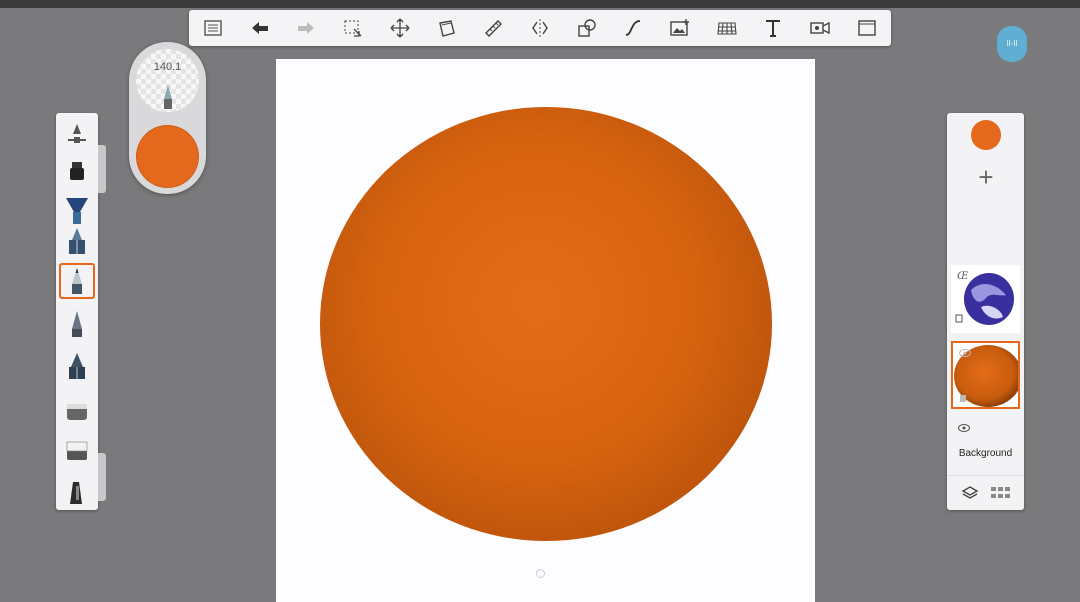 This screenshot has width=1080, height=602. Describe the element at coordinates (167, 156) in the screenshot. I see `color-swatch` at that location.